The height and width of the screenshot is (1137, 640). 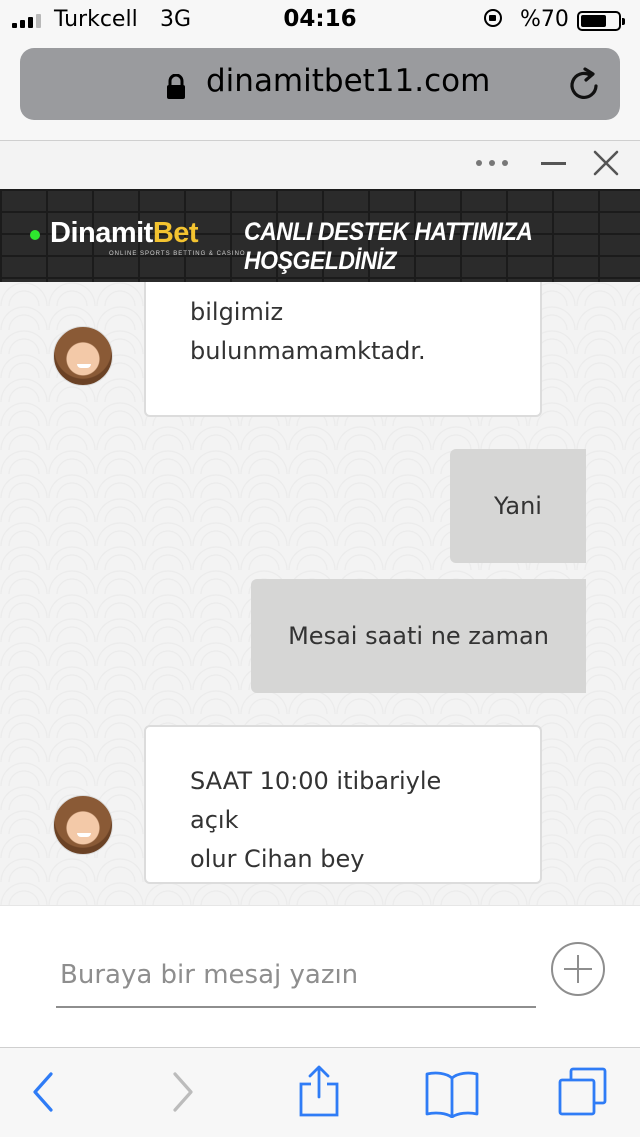 What do you see at coordinates (452, 1094) in the screenshot?
I see `bookmarks-icon` at bounding box center [452, 1094].